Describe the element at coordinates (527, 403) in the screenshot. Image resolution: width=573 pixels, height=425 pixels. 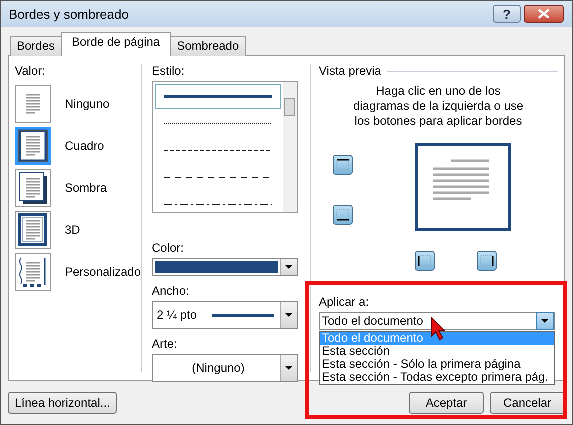
I see `dialog-button: Cancelar` at that location.